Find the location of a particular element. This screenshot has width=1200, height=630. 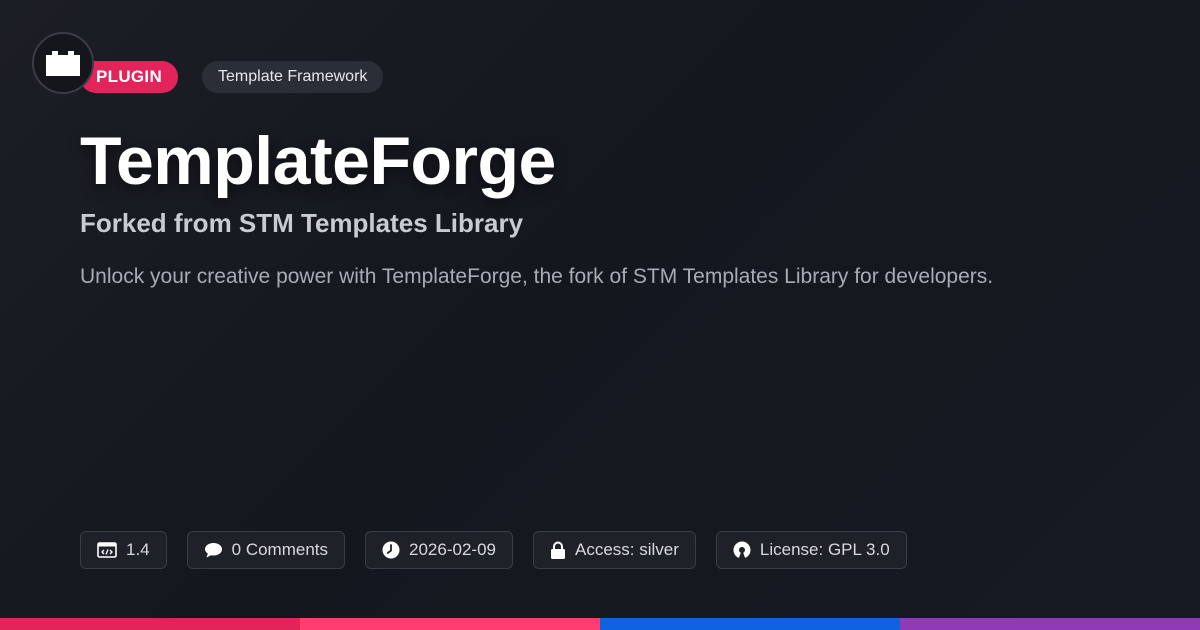

lock-icon is located at coordinates (557, 549).